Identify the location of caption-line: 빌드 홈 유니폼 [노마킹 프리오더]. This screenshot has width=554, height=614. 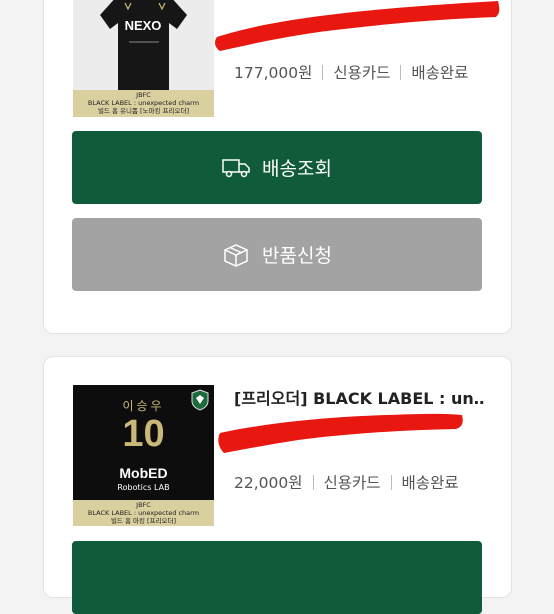
(143, 111).